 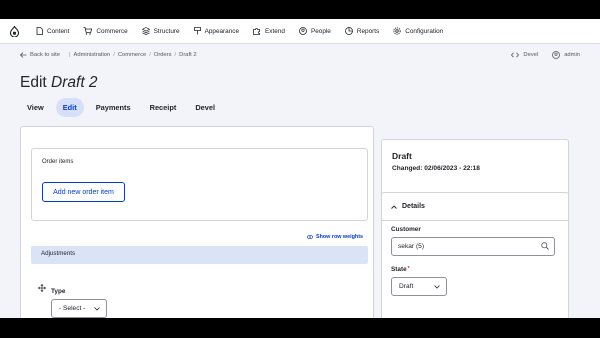 What do you see at coordinates (163, 107) in the screenshot?
I see `tab-receipt: Receipt` at bounding box center [163, 107].